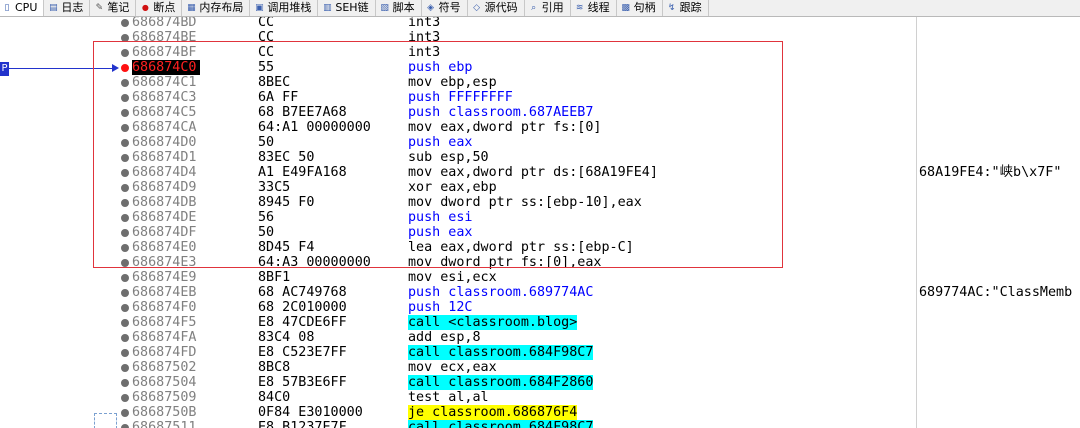 The height and width of the screenshot is (428, 1080). I want to click on tab-symbols: ◈ 符号, so click(445, 8).